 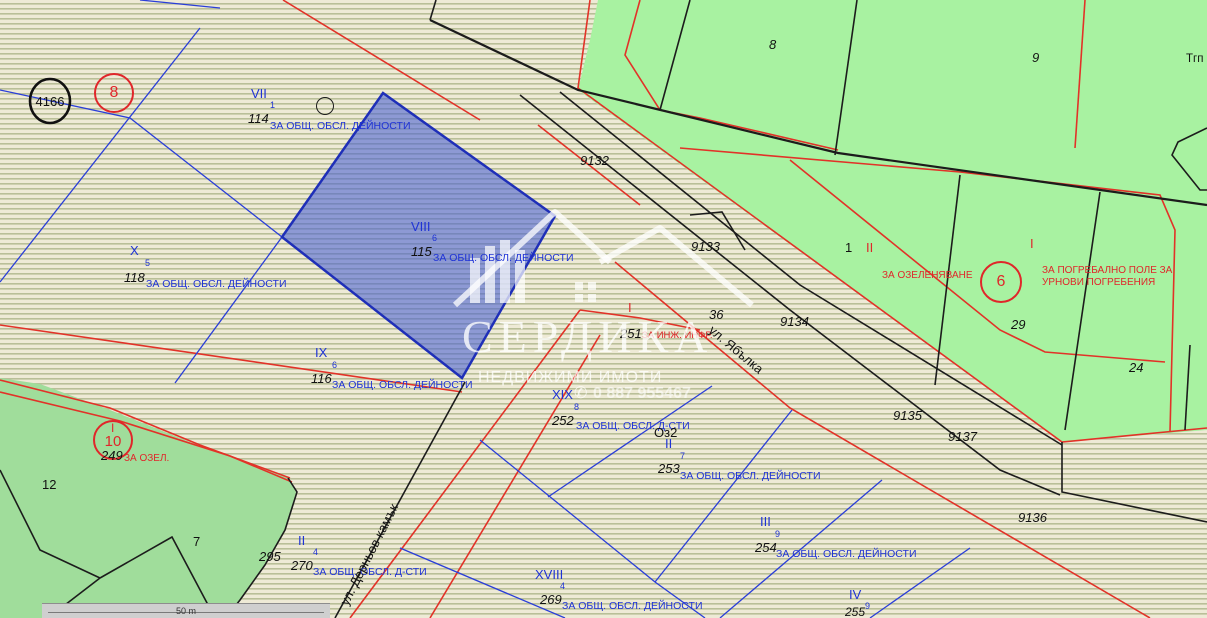 What do you see at coordinates (258, 118) in the screenshot?
I see `parcel-number: 114` at bounding box center [258, 118].